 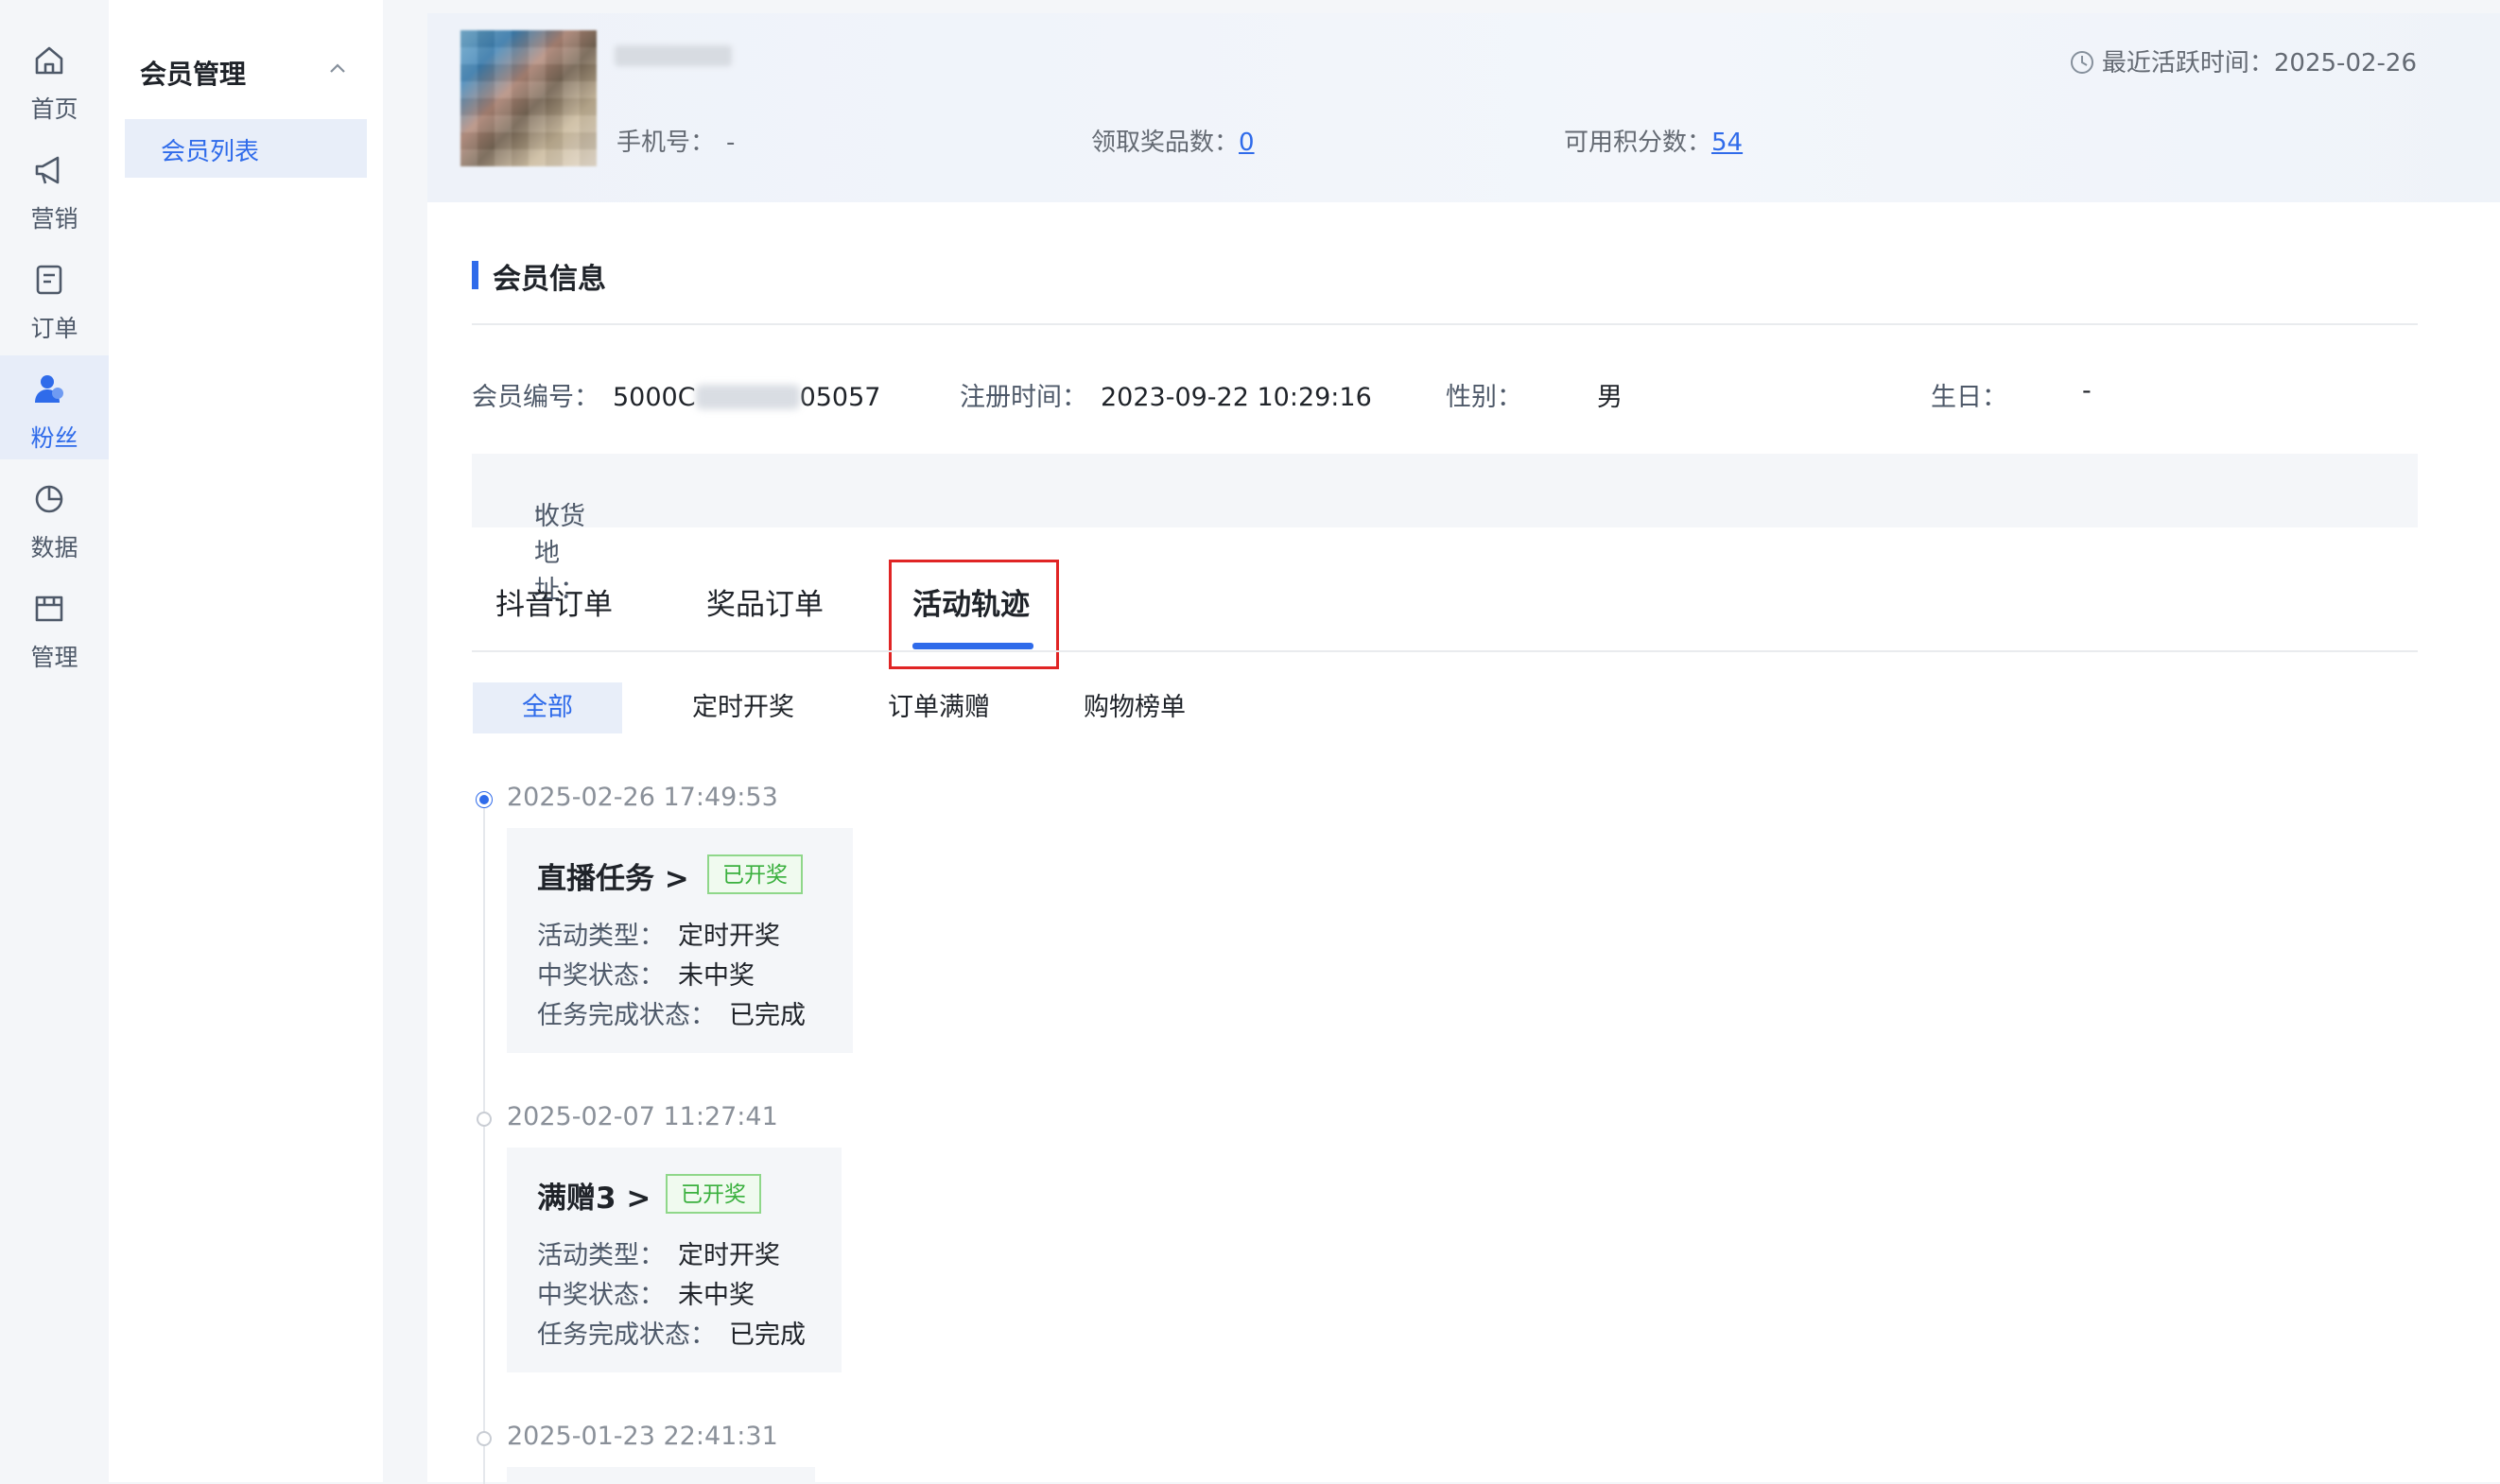 What do you see at coordinates (642, 1117) in the screenshot?
I see `timeline-time: 2025-02-07 11:27:41` at bounding box center [642, 1117].